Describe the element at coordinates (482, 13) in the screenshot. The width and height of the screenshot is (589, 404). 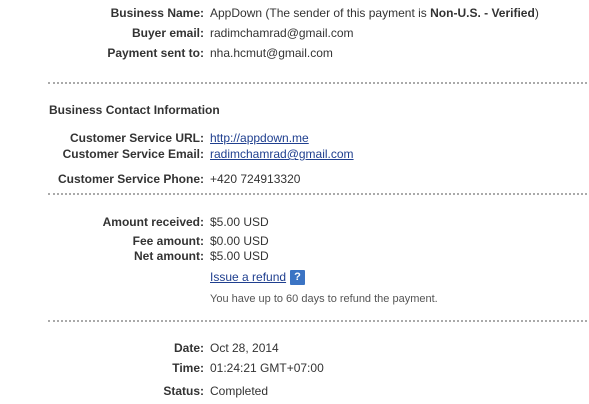
I see `sender-status-bold: Non-U.S. - Verified` at that location.